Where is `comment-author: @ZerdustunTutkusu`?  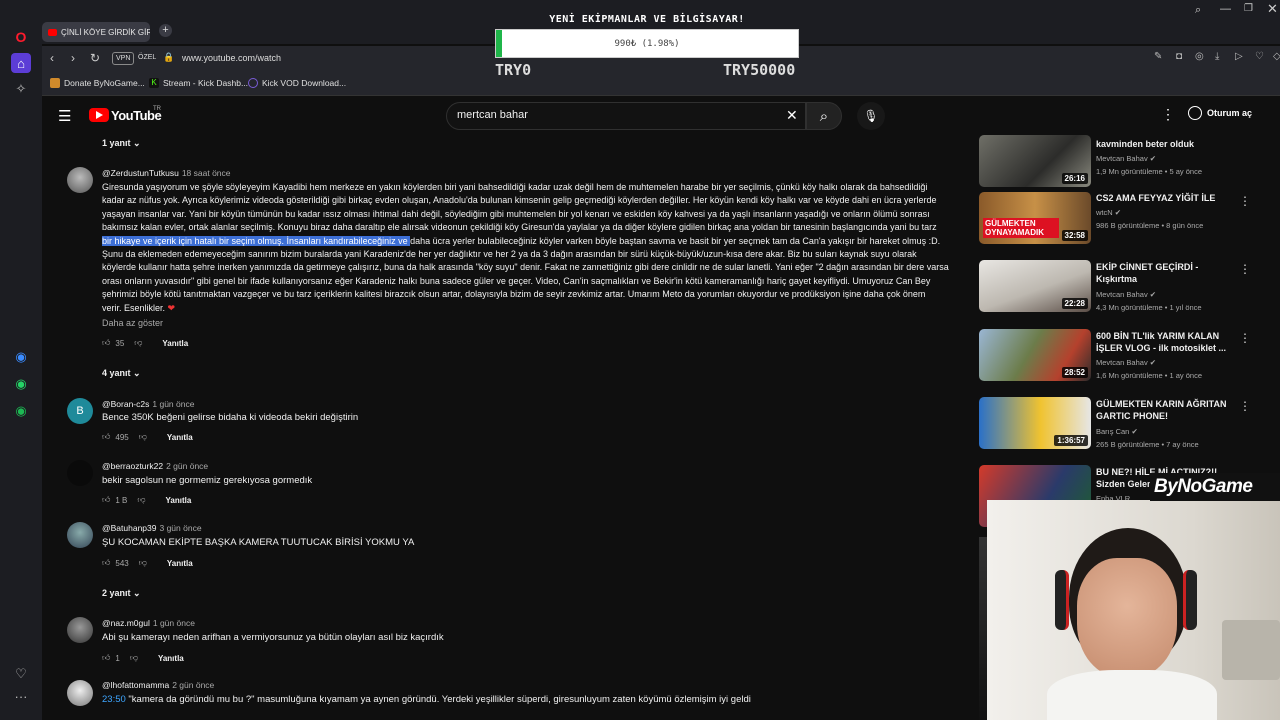
comment-author: @ZerdustunTutkusu is located at coordinates (140, 173).